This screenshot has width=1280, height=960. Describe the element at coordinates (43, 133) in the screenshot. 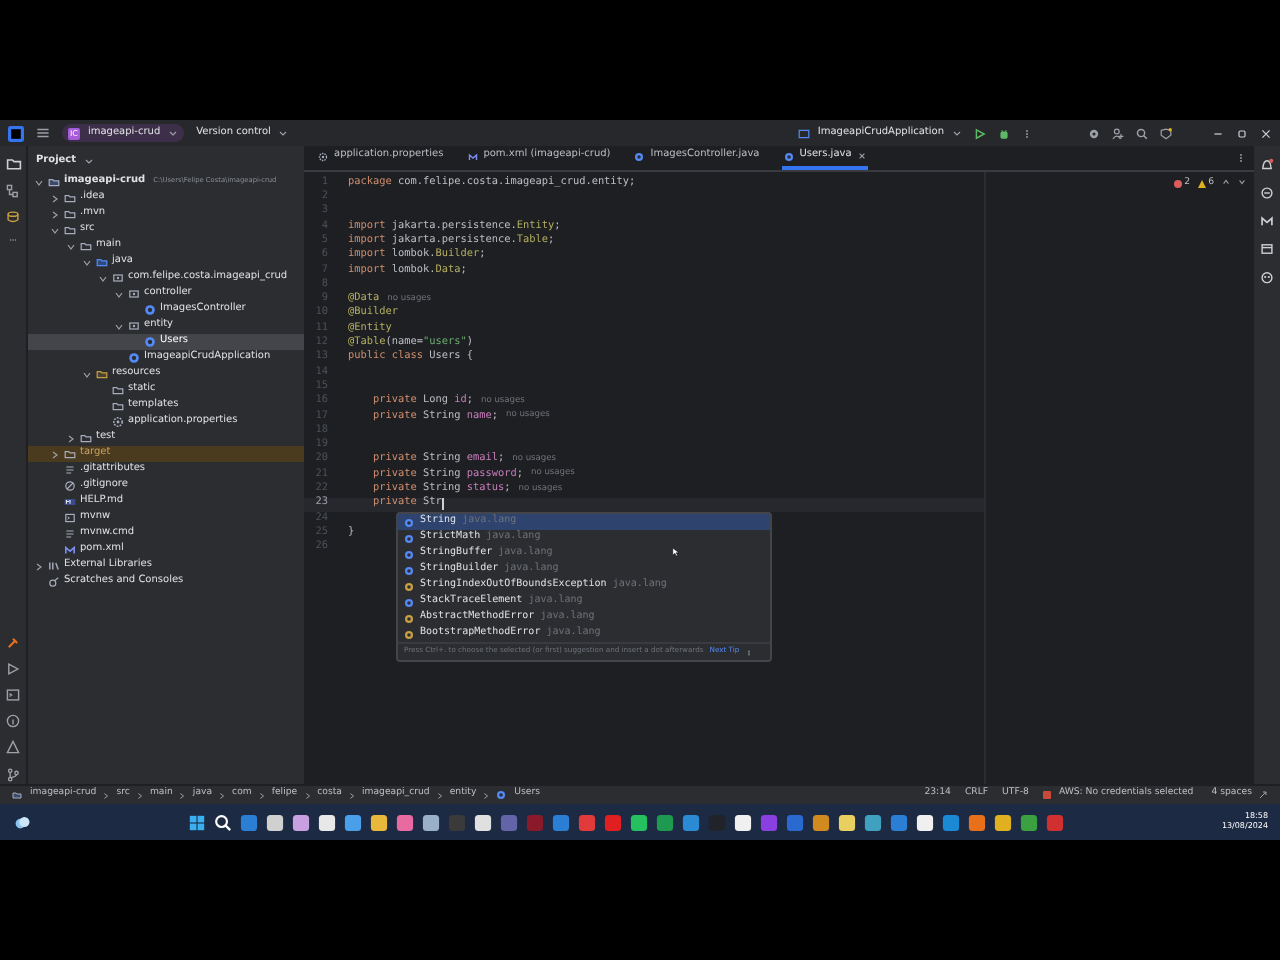

I see `menu-icon` at that location.